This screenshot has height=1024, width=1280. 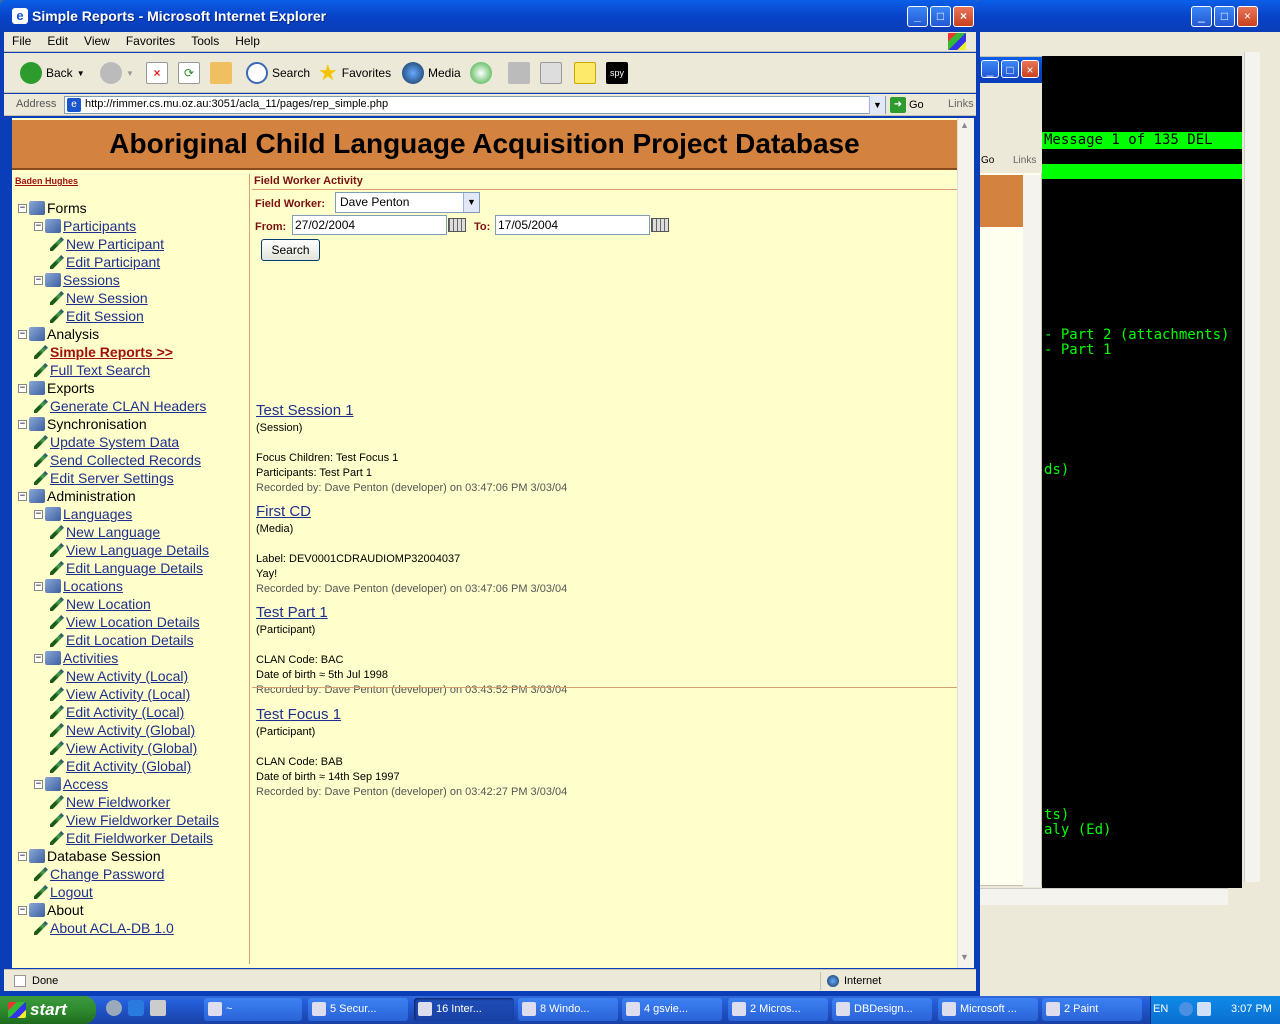 I want to click on nav-item-label: Edit Language Details, so click(x=134, y=568).